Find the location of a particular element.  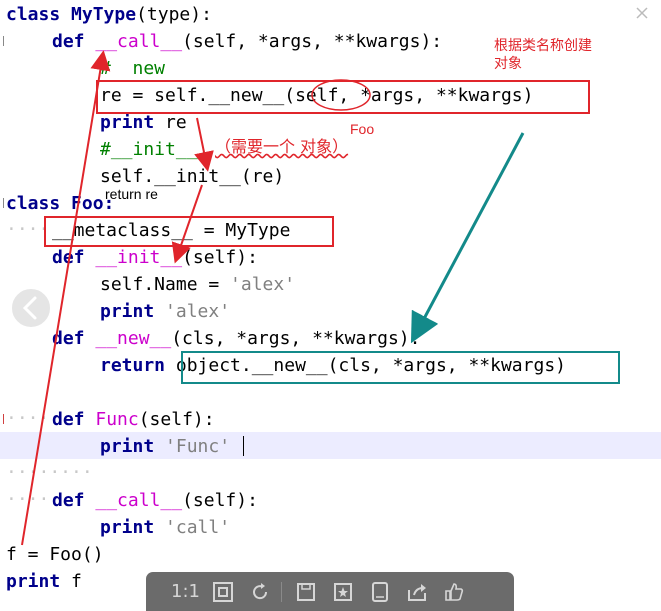

arrow-to-init is located at coordinates (187, 224).